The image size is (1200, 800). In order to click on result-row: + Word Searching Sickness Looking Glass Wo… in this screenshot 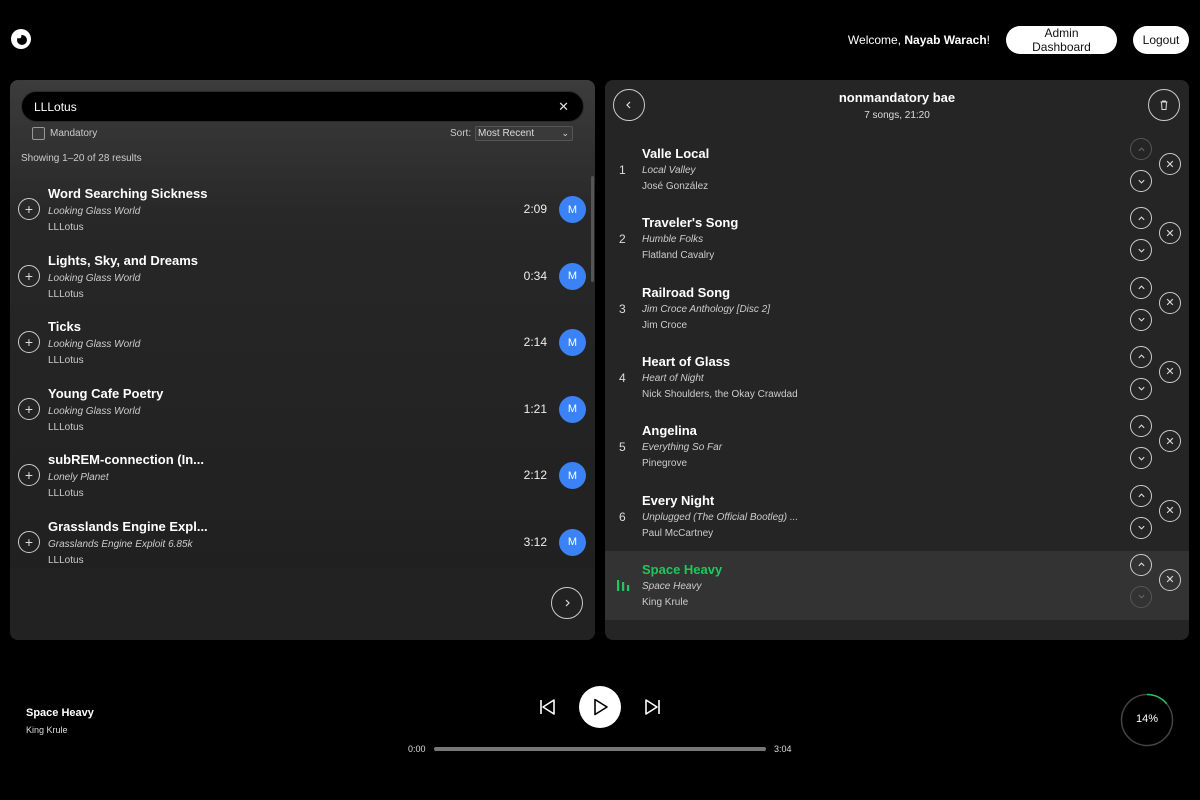, I will do `click(302, 209)`.